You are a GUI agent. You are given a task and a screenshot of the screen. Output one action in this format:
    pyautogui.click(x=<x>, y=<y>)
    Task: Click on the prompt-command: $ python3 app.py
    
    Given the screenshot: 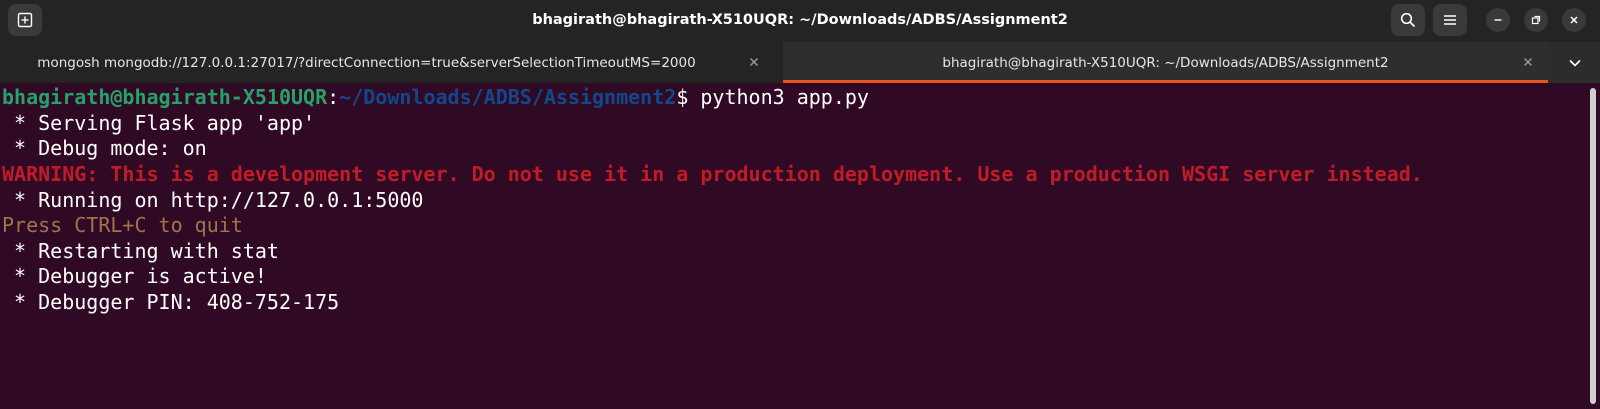 What is the action you would take?
    pyautogui.click(x=772, y=97)
    